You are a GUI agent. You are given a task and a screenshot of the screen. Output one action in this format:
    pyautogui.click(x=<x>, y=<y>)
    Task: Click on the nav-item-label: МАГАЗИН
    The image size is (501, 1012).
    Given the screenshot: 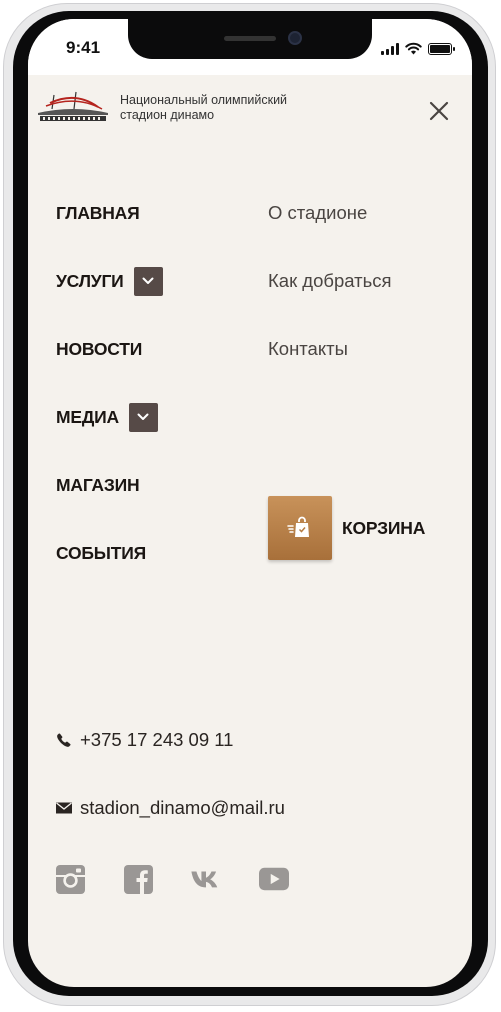 What is the action you would take?
    pyautogui.click(x=98, y=484)
    